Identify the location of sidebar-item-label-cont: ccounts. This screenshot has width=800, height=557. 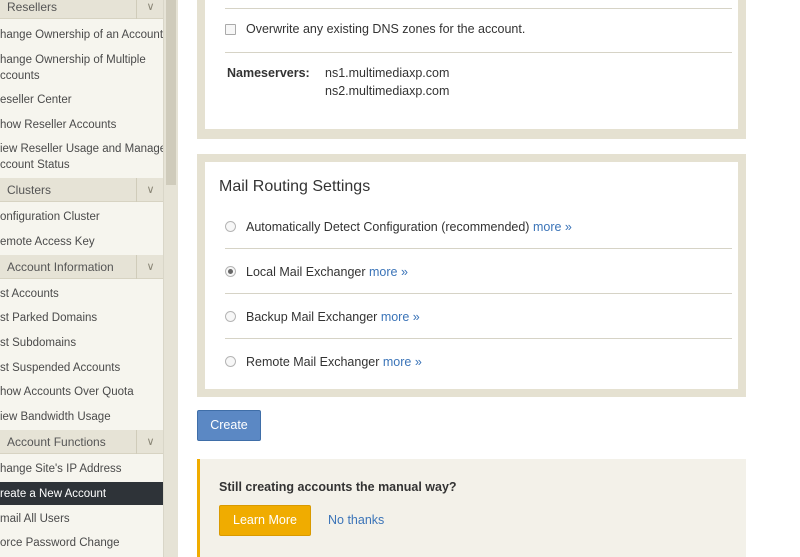
(20, 76).